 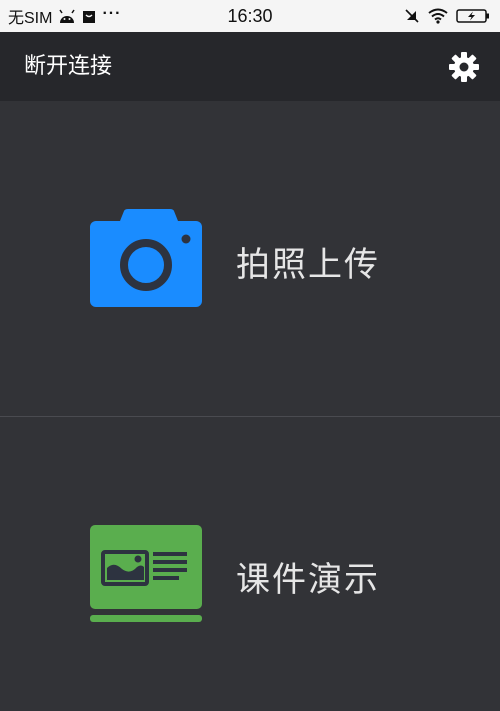 I want to click on status-right, so click(x=447, y=16).